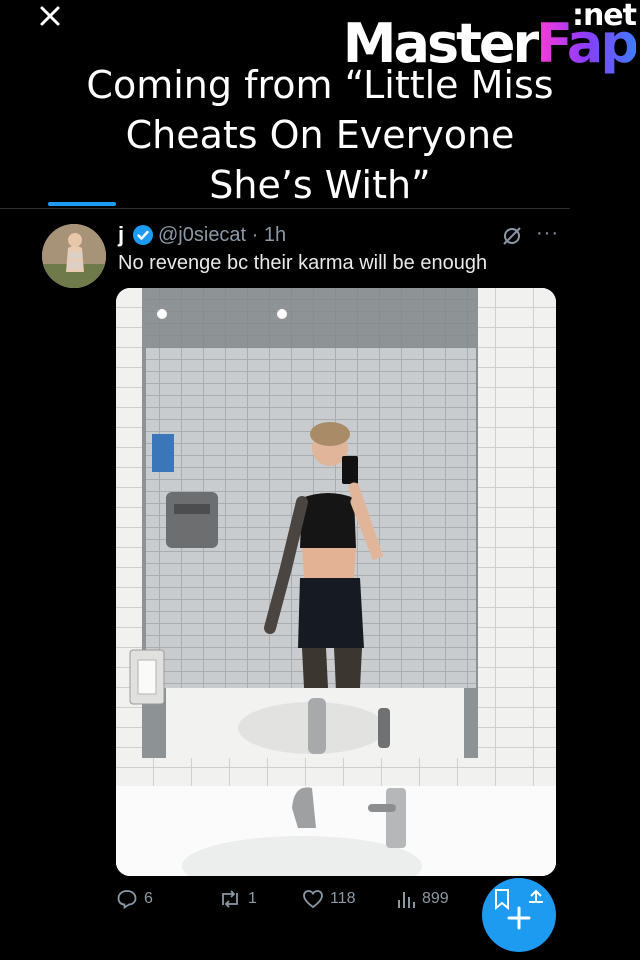 Image resolution: width=640 pixels, height=960 pixels. I want to click on reply-button: 6, so click(134, 899).